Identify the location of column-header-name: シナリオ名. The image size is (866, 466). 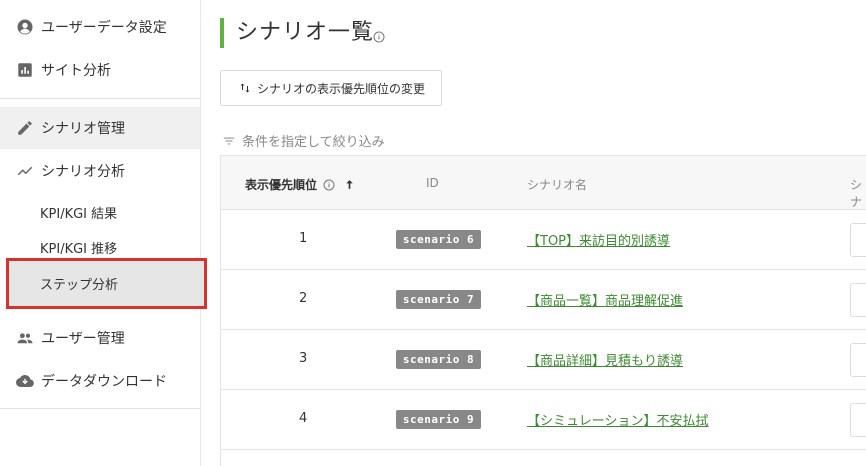
(557, 185).